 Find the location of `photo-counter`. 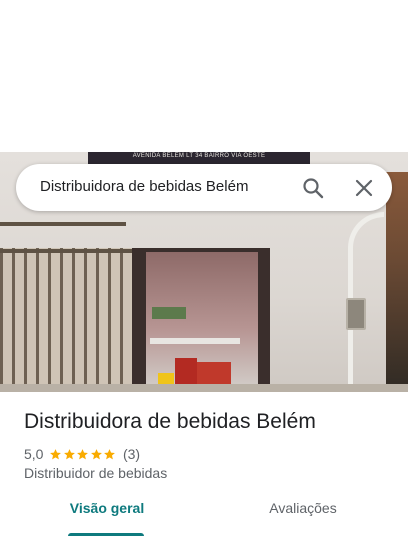

photo-counter is located at coordinates (195, 341).